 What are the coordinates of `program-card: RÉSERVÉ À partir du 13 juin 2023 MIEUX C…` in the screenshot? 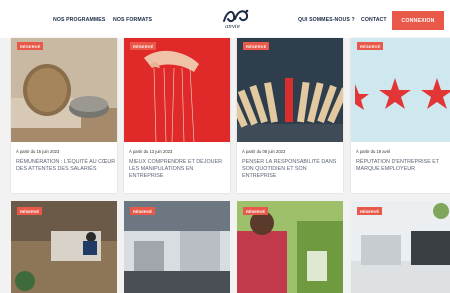 It's located at (177, 115).